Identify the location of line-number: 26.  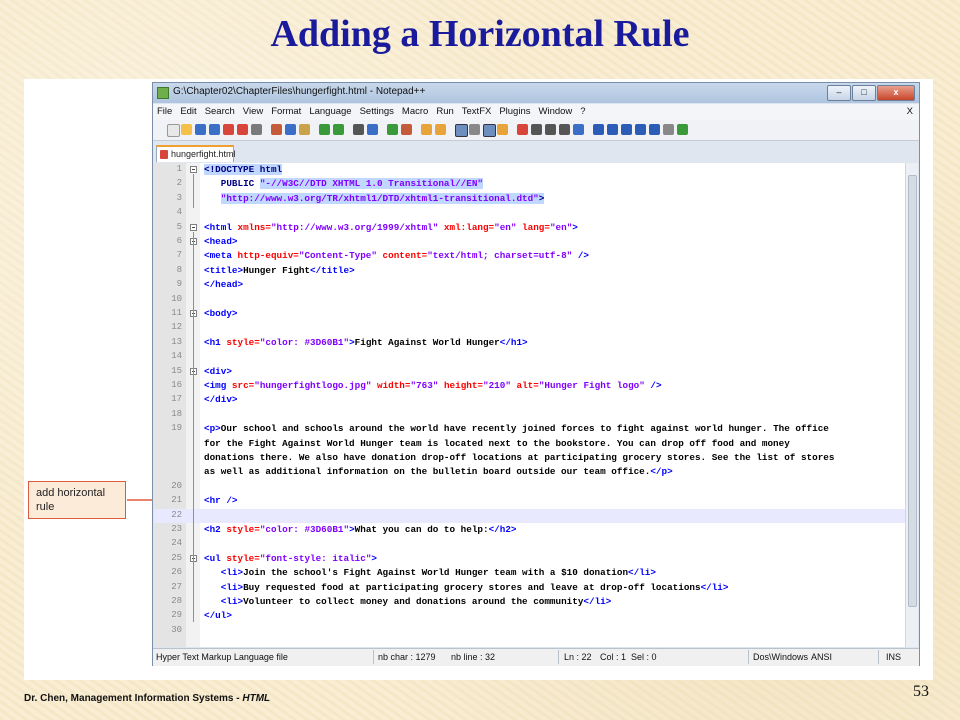
(176, 572).